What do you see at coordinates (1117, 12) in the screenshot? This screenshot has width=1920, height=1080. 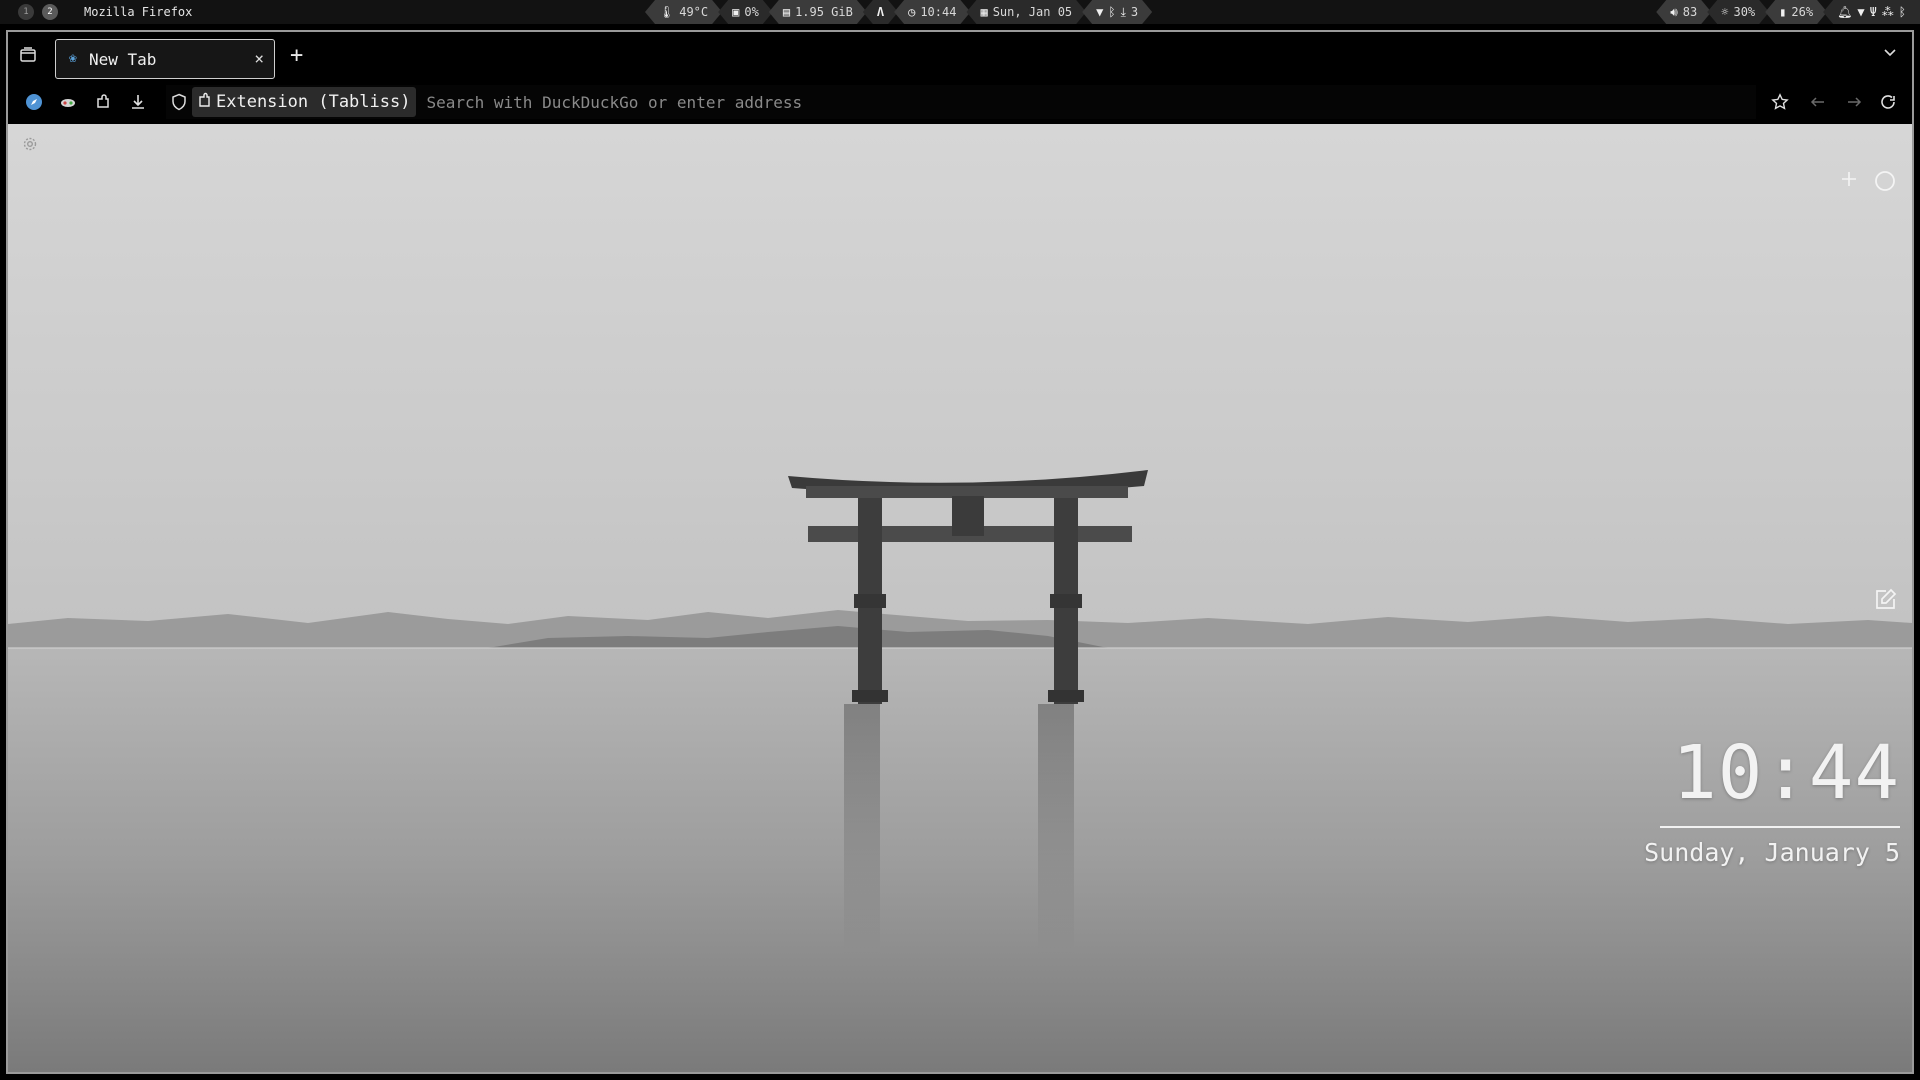 I see `network-module: ▼ ᛒ ⤓ 3` at bounding box center [1117, 12].